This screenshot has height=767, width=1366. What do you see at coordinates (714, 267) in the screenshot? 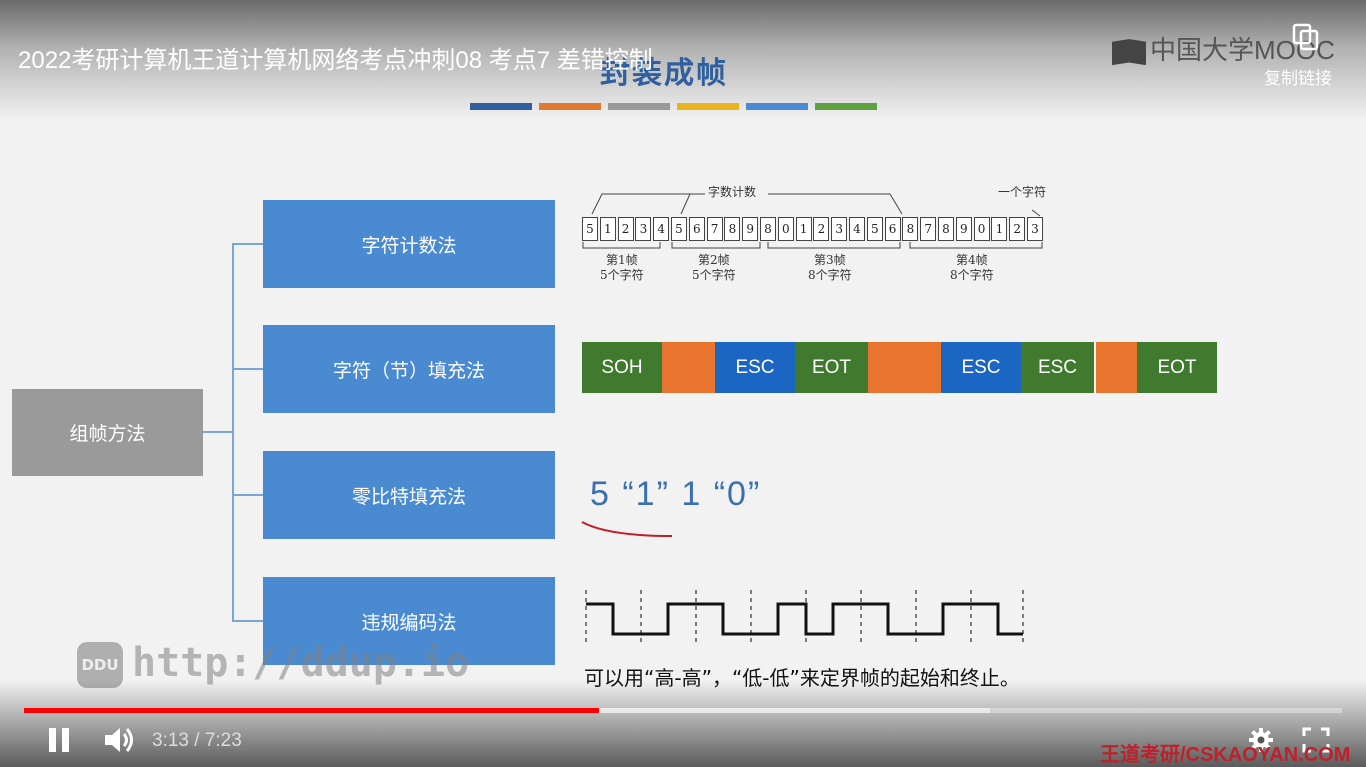
I see `frame-label-2: 第2帧 5个字符` at bounding box center [714, 267].